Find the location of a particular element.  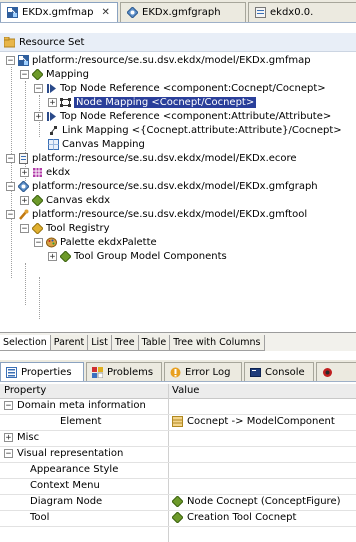

tab-list: List is located at coordinates (100, 343).